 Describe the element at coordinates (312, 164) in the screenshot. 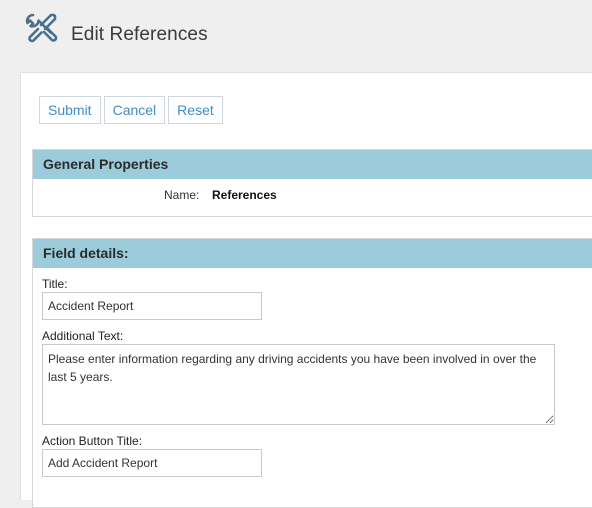

I see `general-properties-heading: General Properties` at that location.